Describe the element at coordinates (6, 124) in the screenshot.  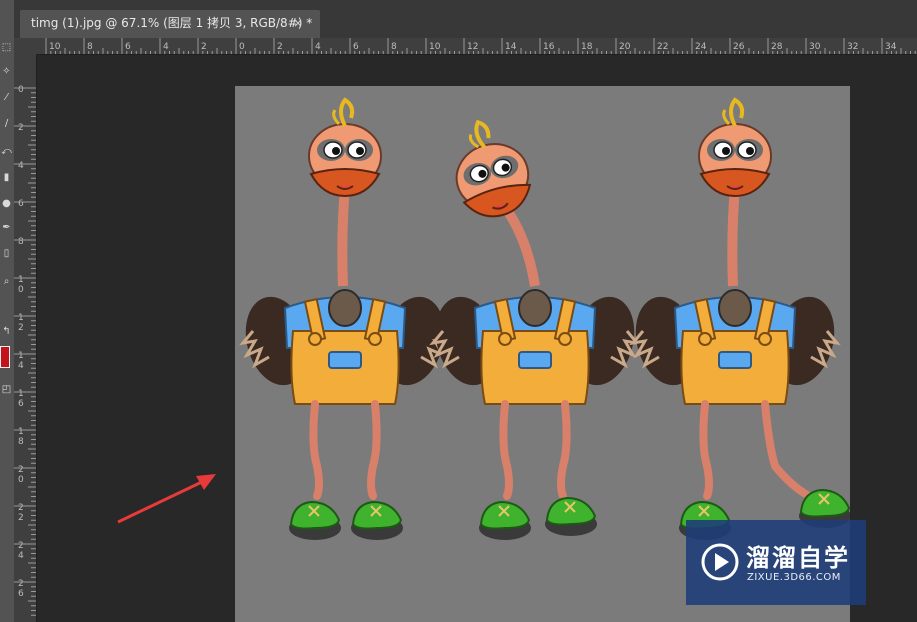
I see `brush-icon: /` at that location.